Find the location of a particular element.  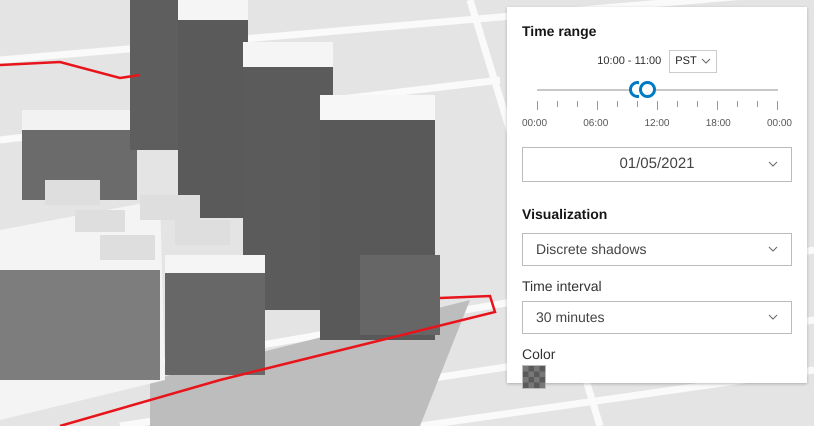

axis-label: 18:00 is located at coordinates (718, 123).